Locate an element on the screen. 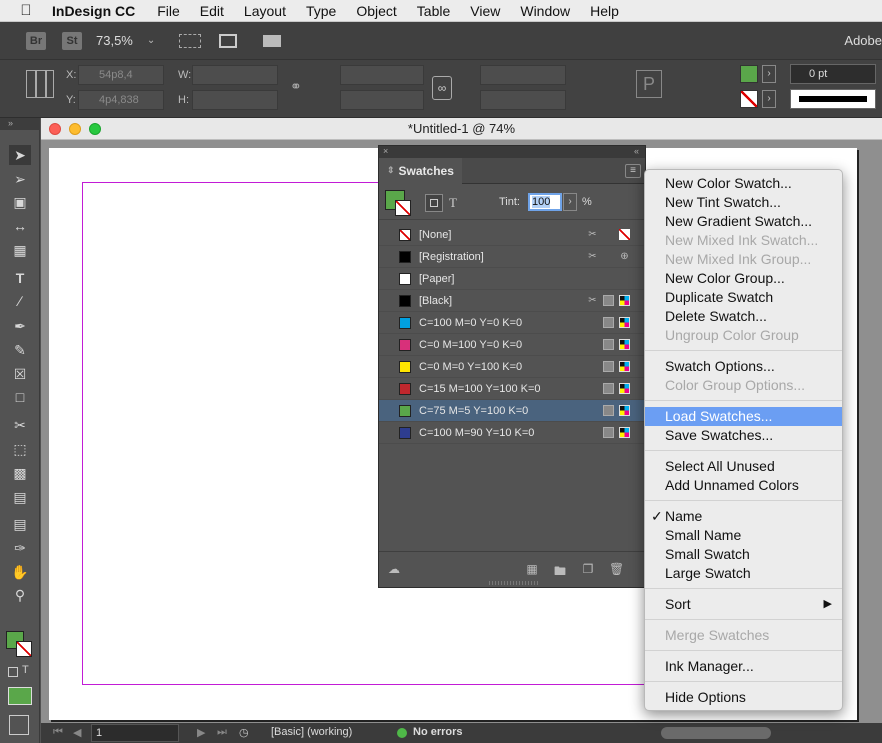 The height and width of the screenshot is (743, 882). stroke-color-icon is located at coordinates (24, 649).